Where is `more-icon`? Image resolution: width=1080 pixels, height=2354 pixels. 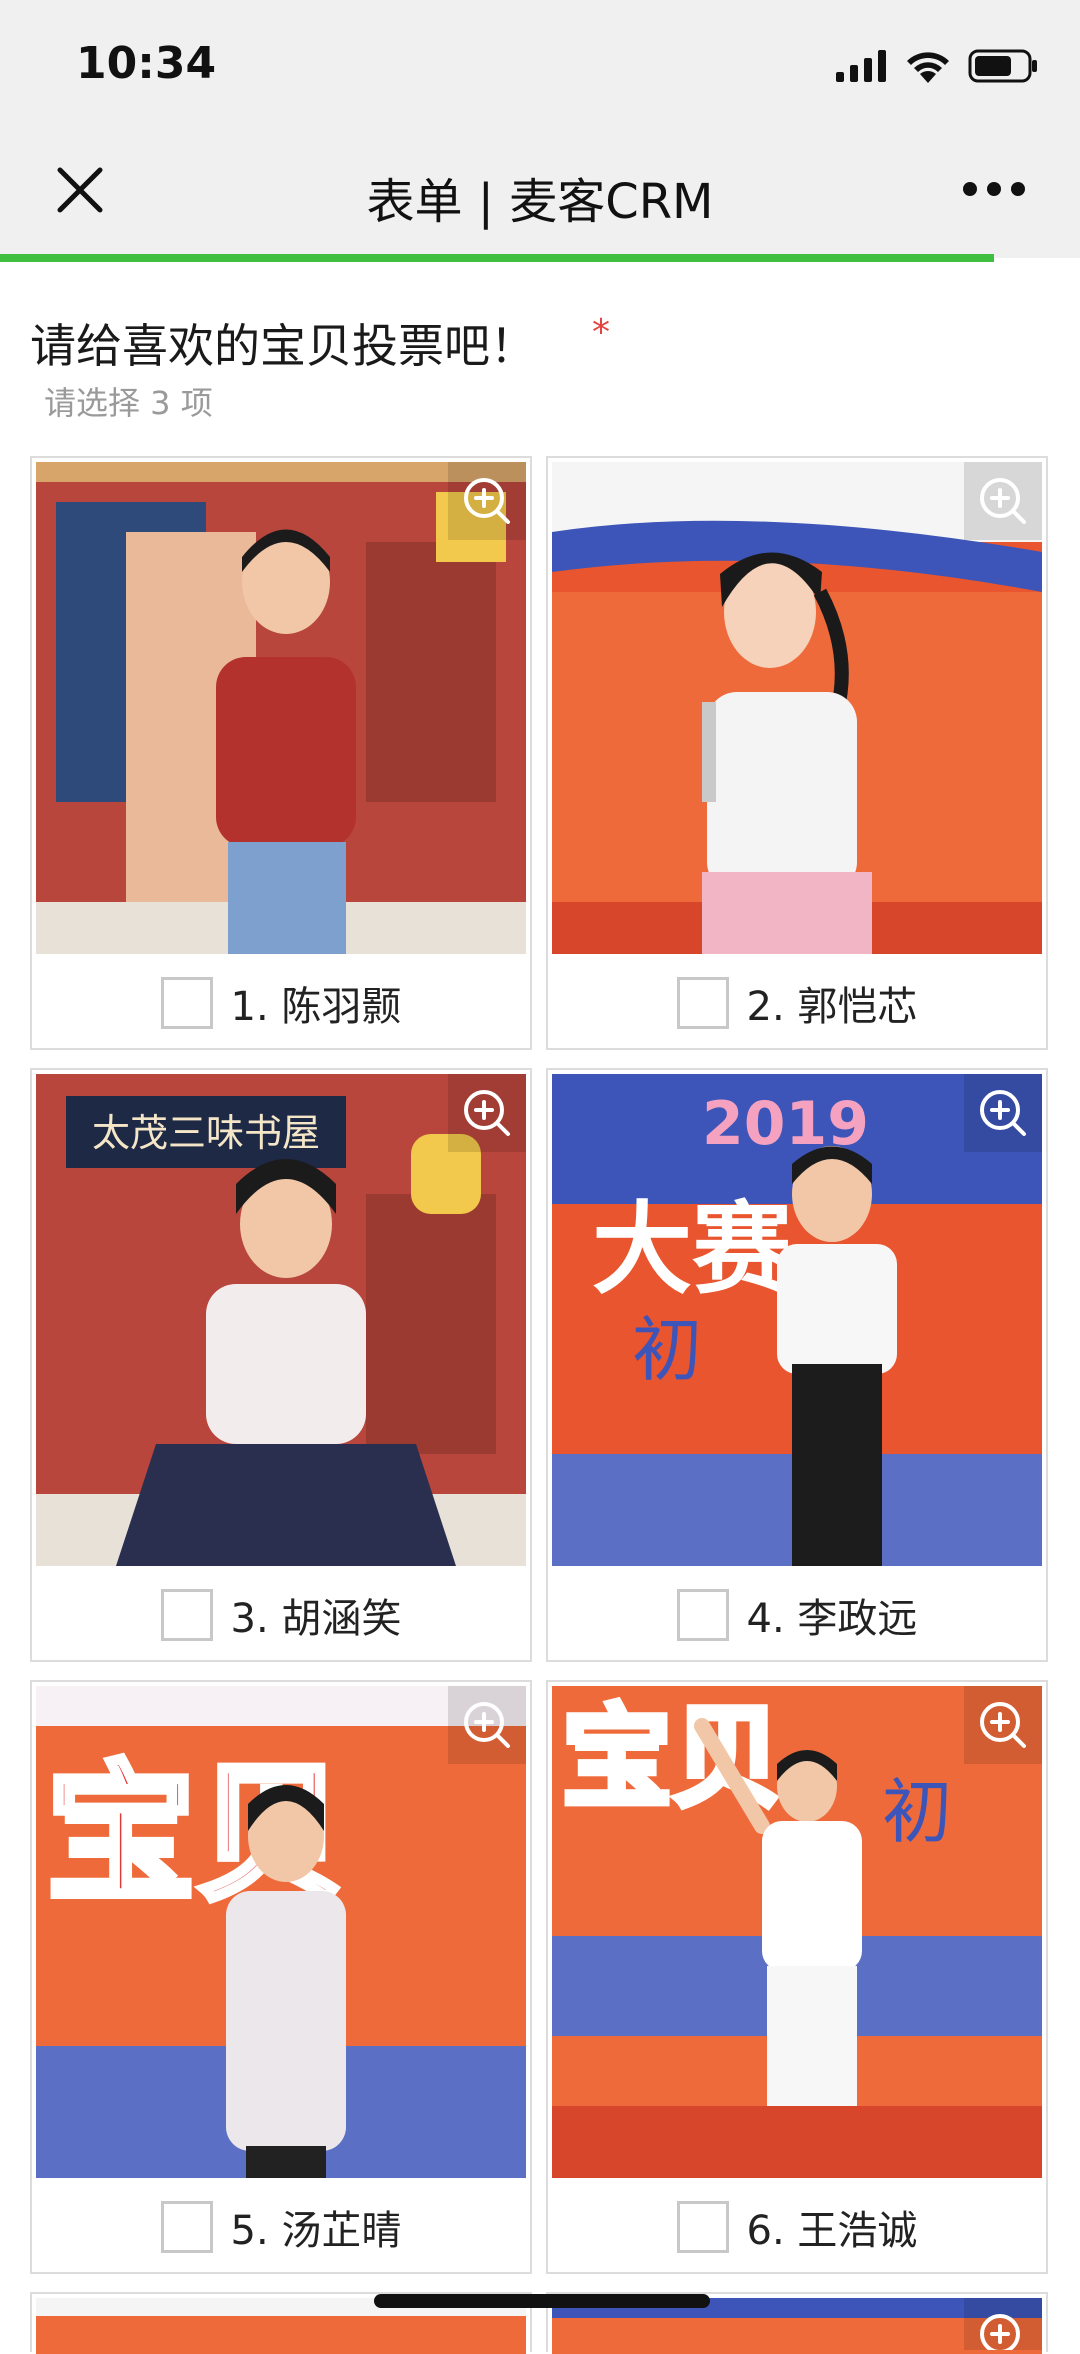 more-icon is located at coordinates (994, 189).